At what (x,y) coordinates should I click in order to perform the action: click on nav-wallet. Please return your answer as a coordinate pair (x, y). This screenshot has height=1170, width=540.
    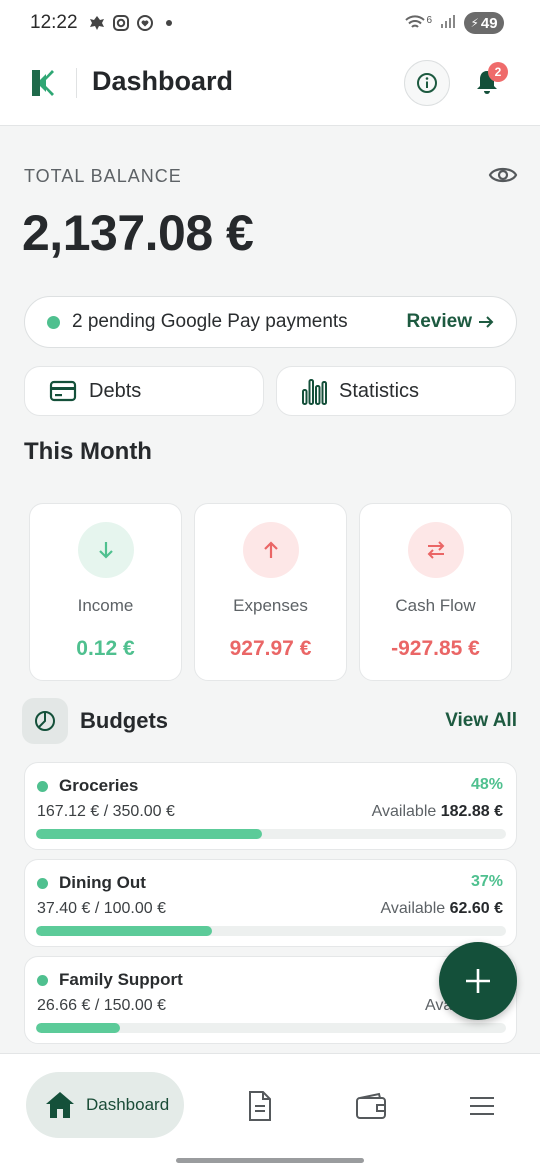
    Looking at the image, I should click on (371, 1106).